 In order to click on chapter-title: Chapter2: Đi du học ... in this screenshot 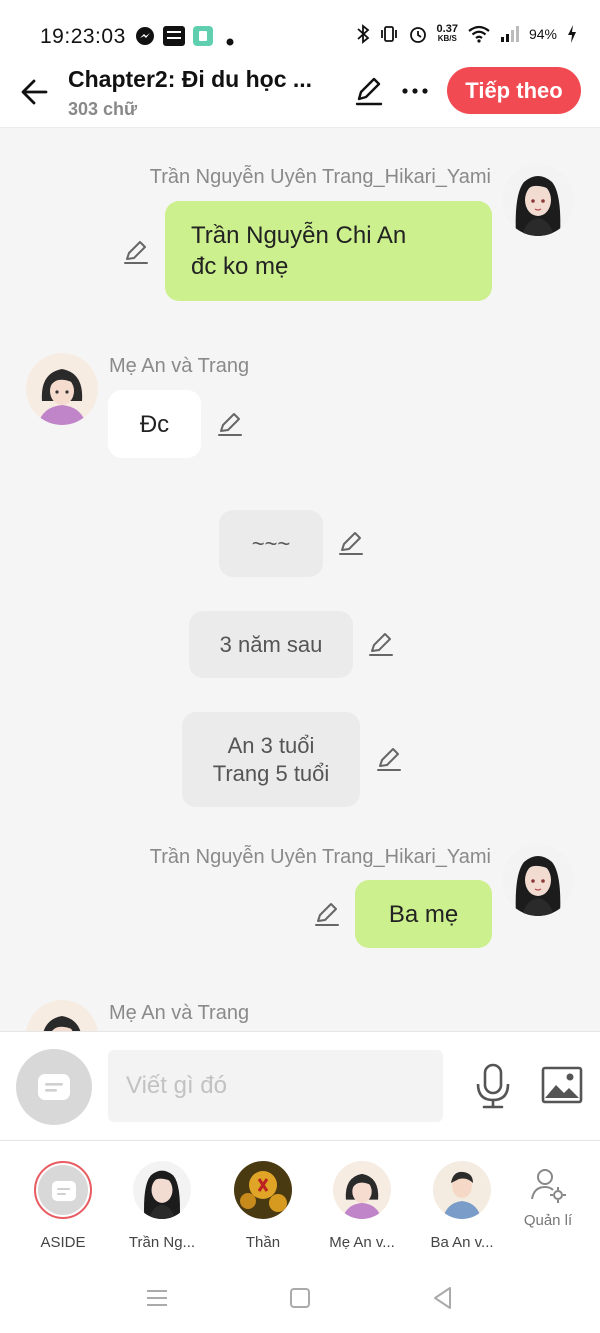, I will do `click(203, 79)`.